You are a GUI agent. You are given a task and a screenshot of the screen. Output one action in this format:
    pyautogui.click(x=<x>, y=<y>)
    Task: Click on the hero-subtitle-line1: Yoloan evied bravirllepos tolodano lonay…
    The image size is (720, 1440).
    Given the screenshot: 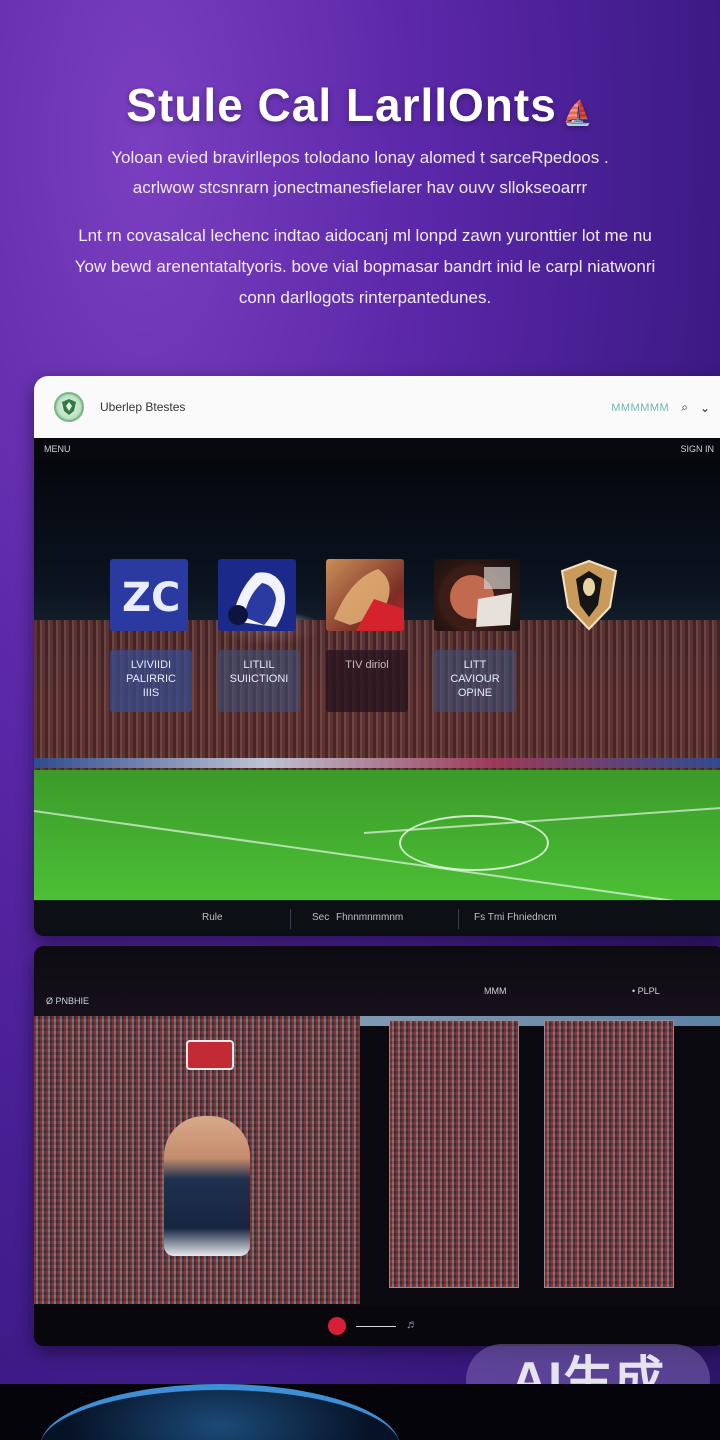 What is the action you would take?
    pyautogui.click(x=360, y=157)
    